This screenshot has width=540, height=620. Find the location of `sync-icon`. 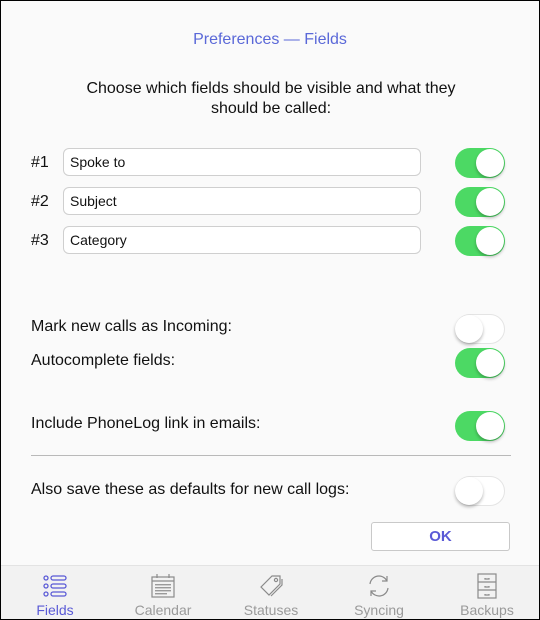

sync-icon is located at coordinates (379, 586).